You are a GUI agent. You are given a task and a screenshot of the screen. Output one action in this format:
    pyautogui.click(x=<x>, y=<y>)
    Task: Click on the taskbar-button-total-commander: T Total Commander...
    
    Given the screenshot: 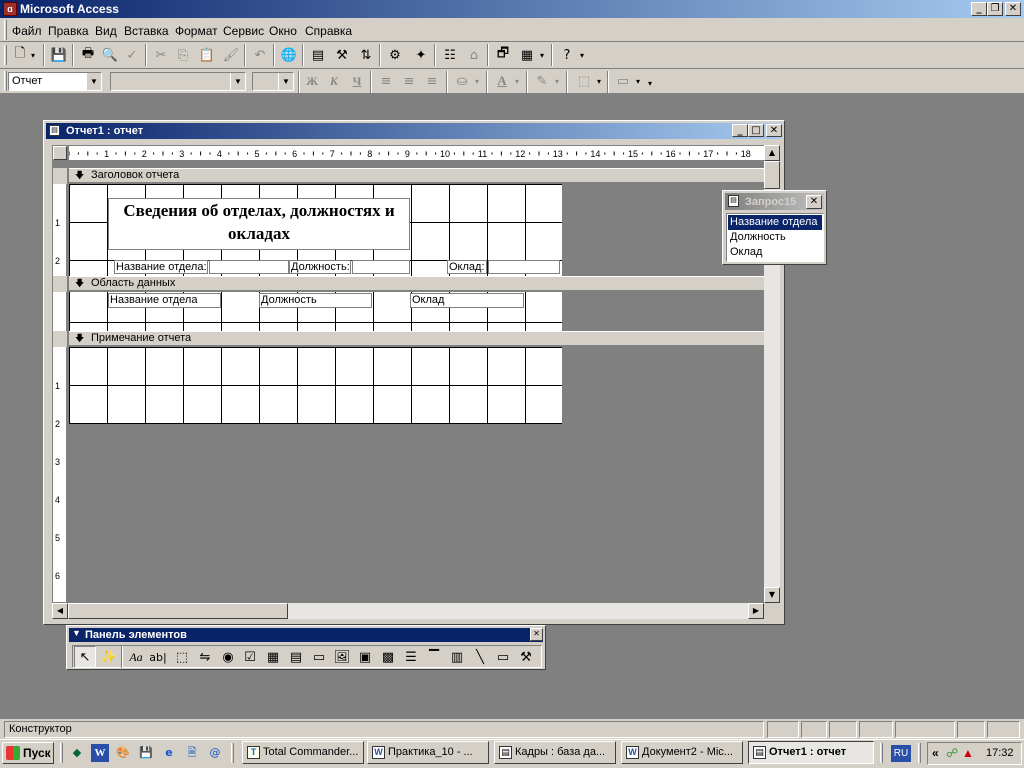 What is the action you would take?
    pyautogui.click(x=303, y=752)
    